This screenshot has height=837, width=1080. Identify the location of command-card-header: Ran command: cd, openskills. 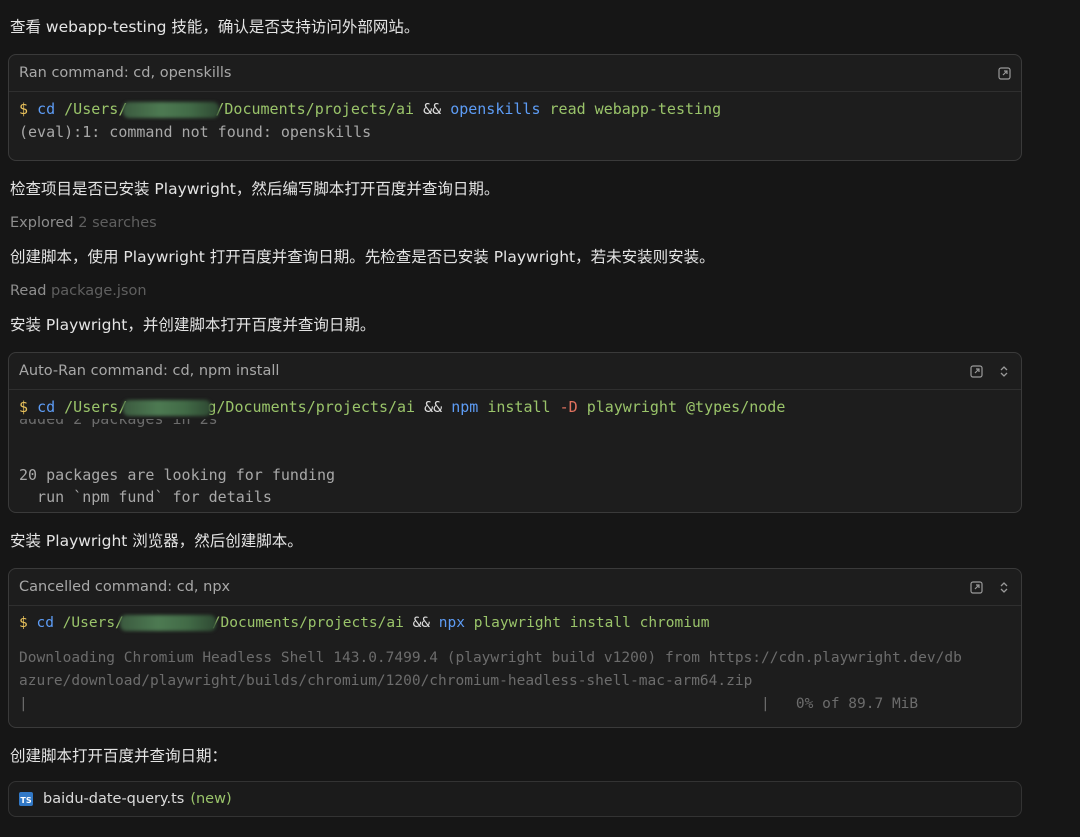
(515, 73).